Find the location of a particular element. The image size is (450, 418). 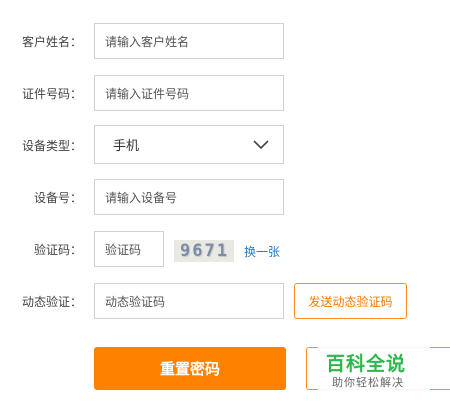

sms-verify-label: 动态验证： is located at coordinates (51, 302).